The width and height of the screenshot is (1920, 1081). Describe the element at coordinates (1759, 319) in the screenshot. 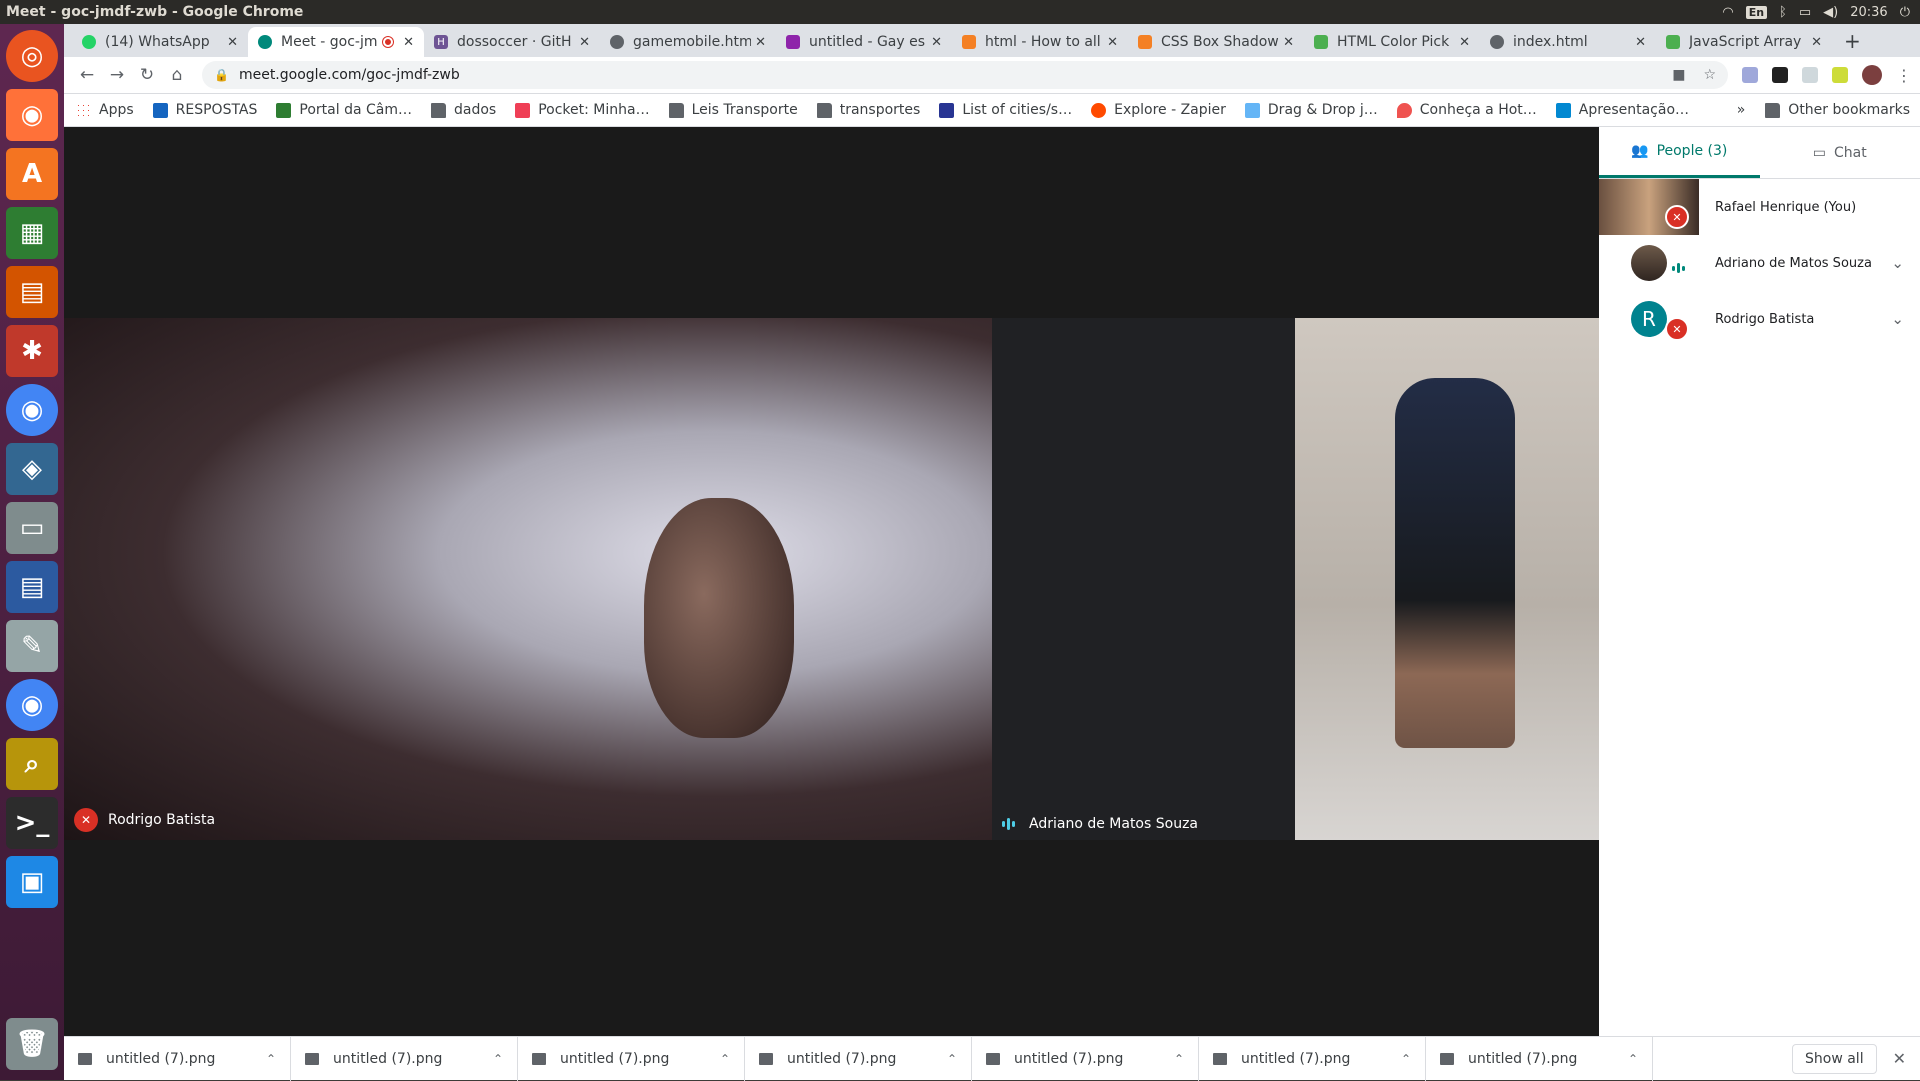

I see `participant-row: R✕ Rodrigo Batista ⌄` at that location.